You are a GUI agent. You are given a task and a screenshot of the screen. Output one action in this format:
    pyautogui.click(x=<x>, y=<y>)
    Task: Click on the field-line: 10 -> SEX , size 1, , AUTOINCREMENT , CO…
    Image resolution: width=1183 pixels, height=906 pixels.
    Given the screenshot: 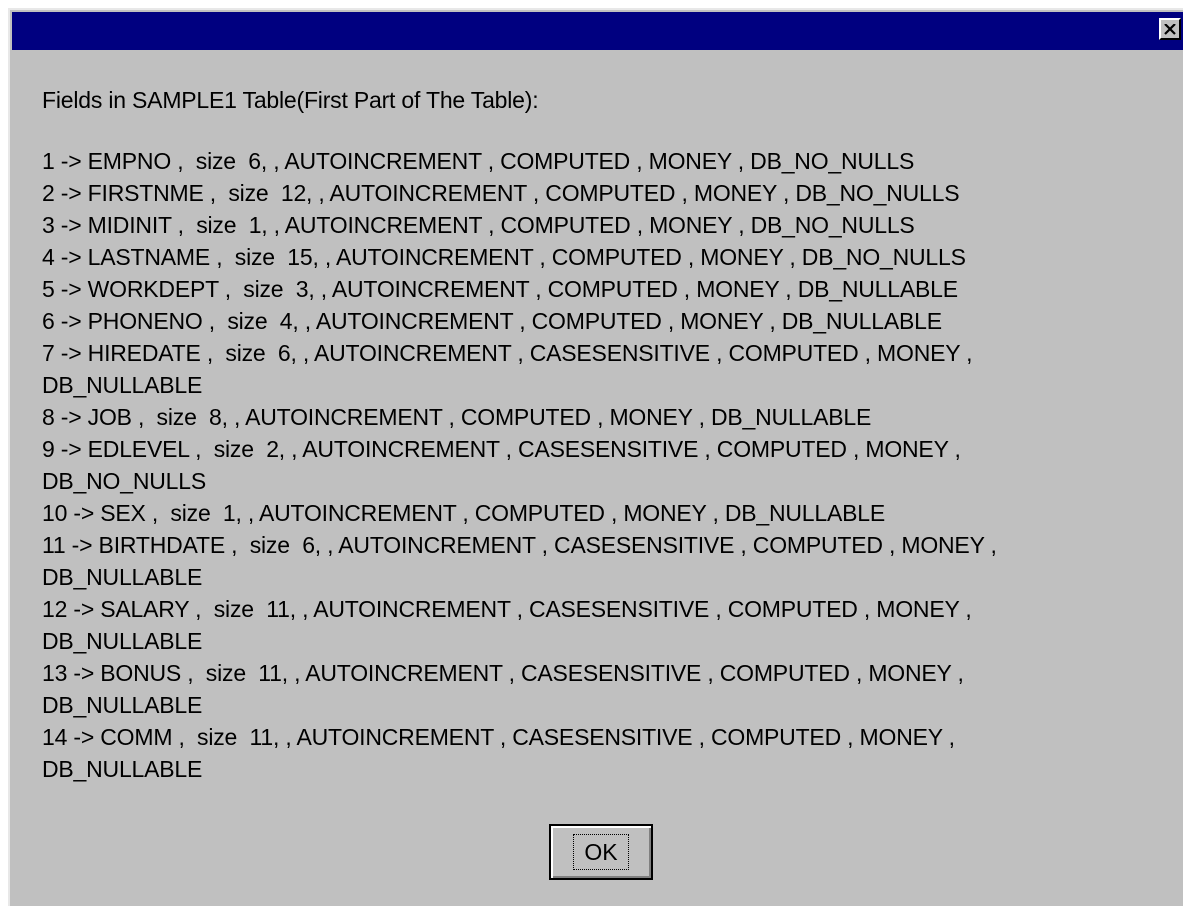 What is the action you would take?
    pyautogui.click(x=463, y=513)
    